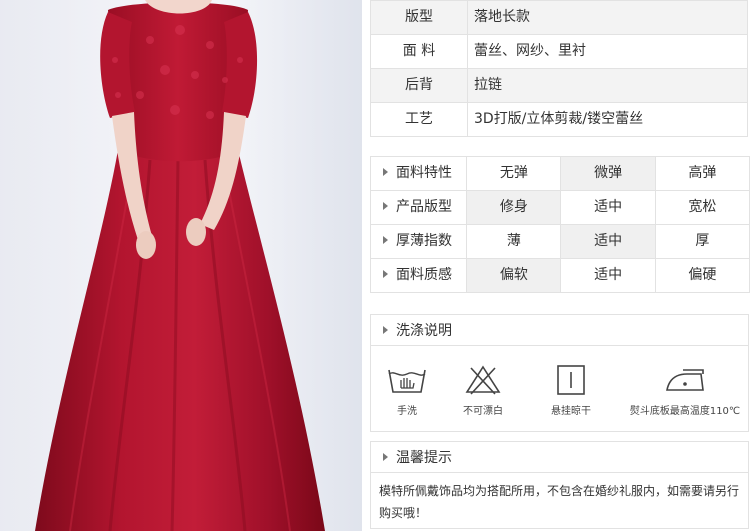  What do you see at coordinates (514, 207) in the screenshot?
I see `attribute-option-selected: 修身` at bounding box center [514, 207].